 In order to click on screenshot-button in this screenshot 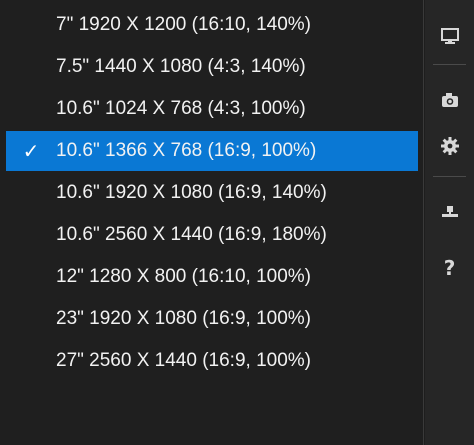, I will do `click(449, 100)`.